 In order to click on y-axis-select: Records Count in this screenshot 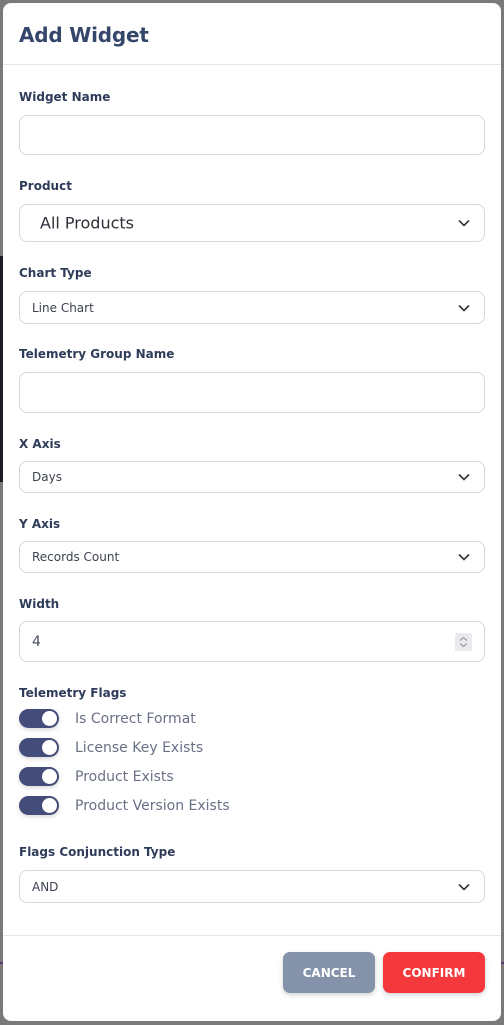, I will do `click(252, 557)`.